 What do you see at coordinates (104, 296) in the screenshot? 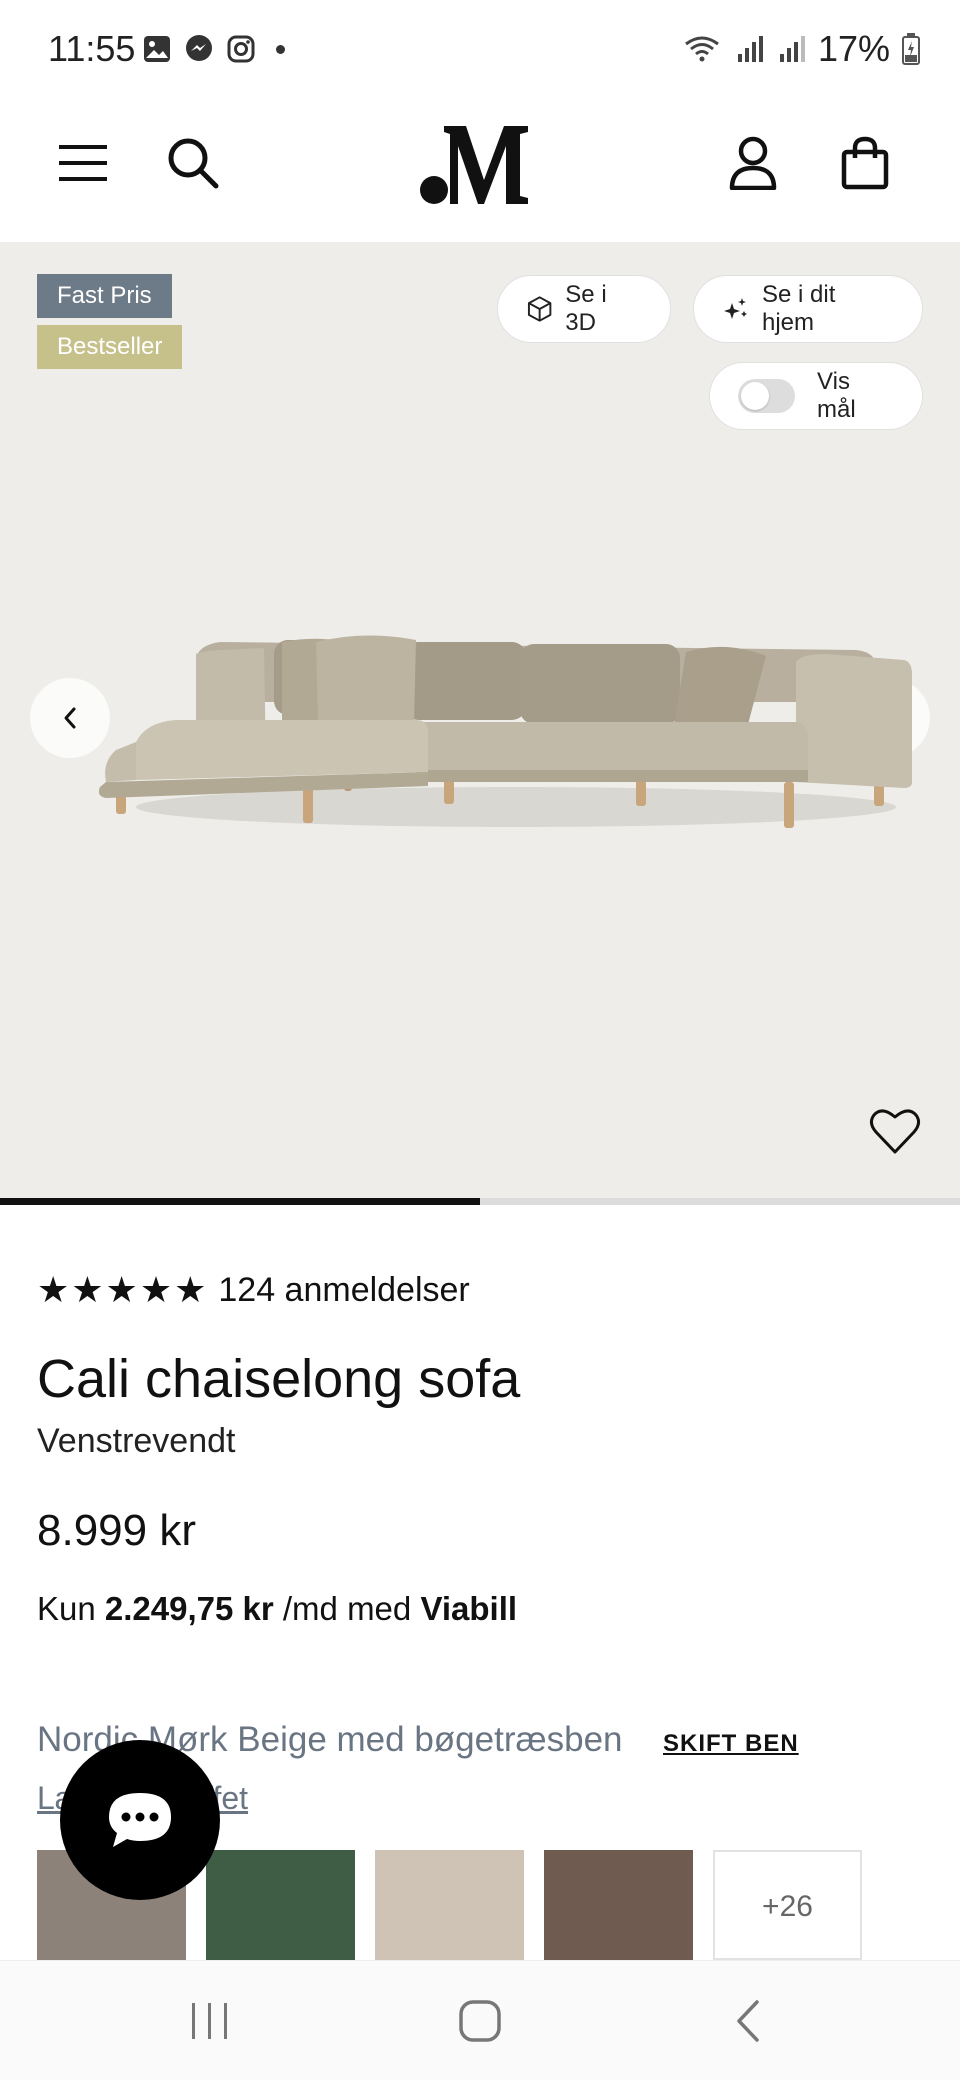
I see `badge-fast-pris: Fast Pris` at bounding box center [104, 296].